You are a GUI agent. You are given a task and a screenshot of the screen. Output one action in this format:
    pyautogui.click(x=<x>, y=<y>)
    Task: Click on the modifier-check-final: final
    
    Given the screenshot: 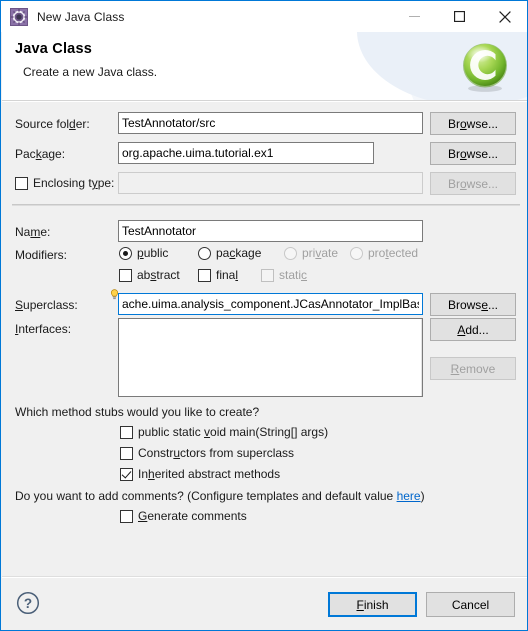 What is the action you would take?
    pyautogui.click(x=218, y=275)
    